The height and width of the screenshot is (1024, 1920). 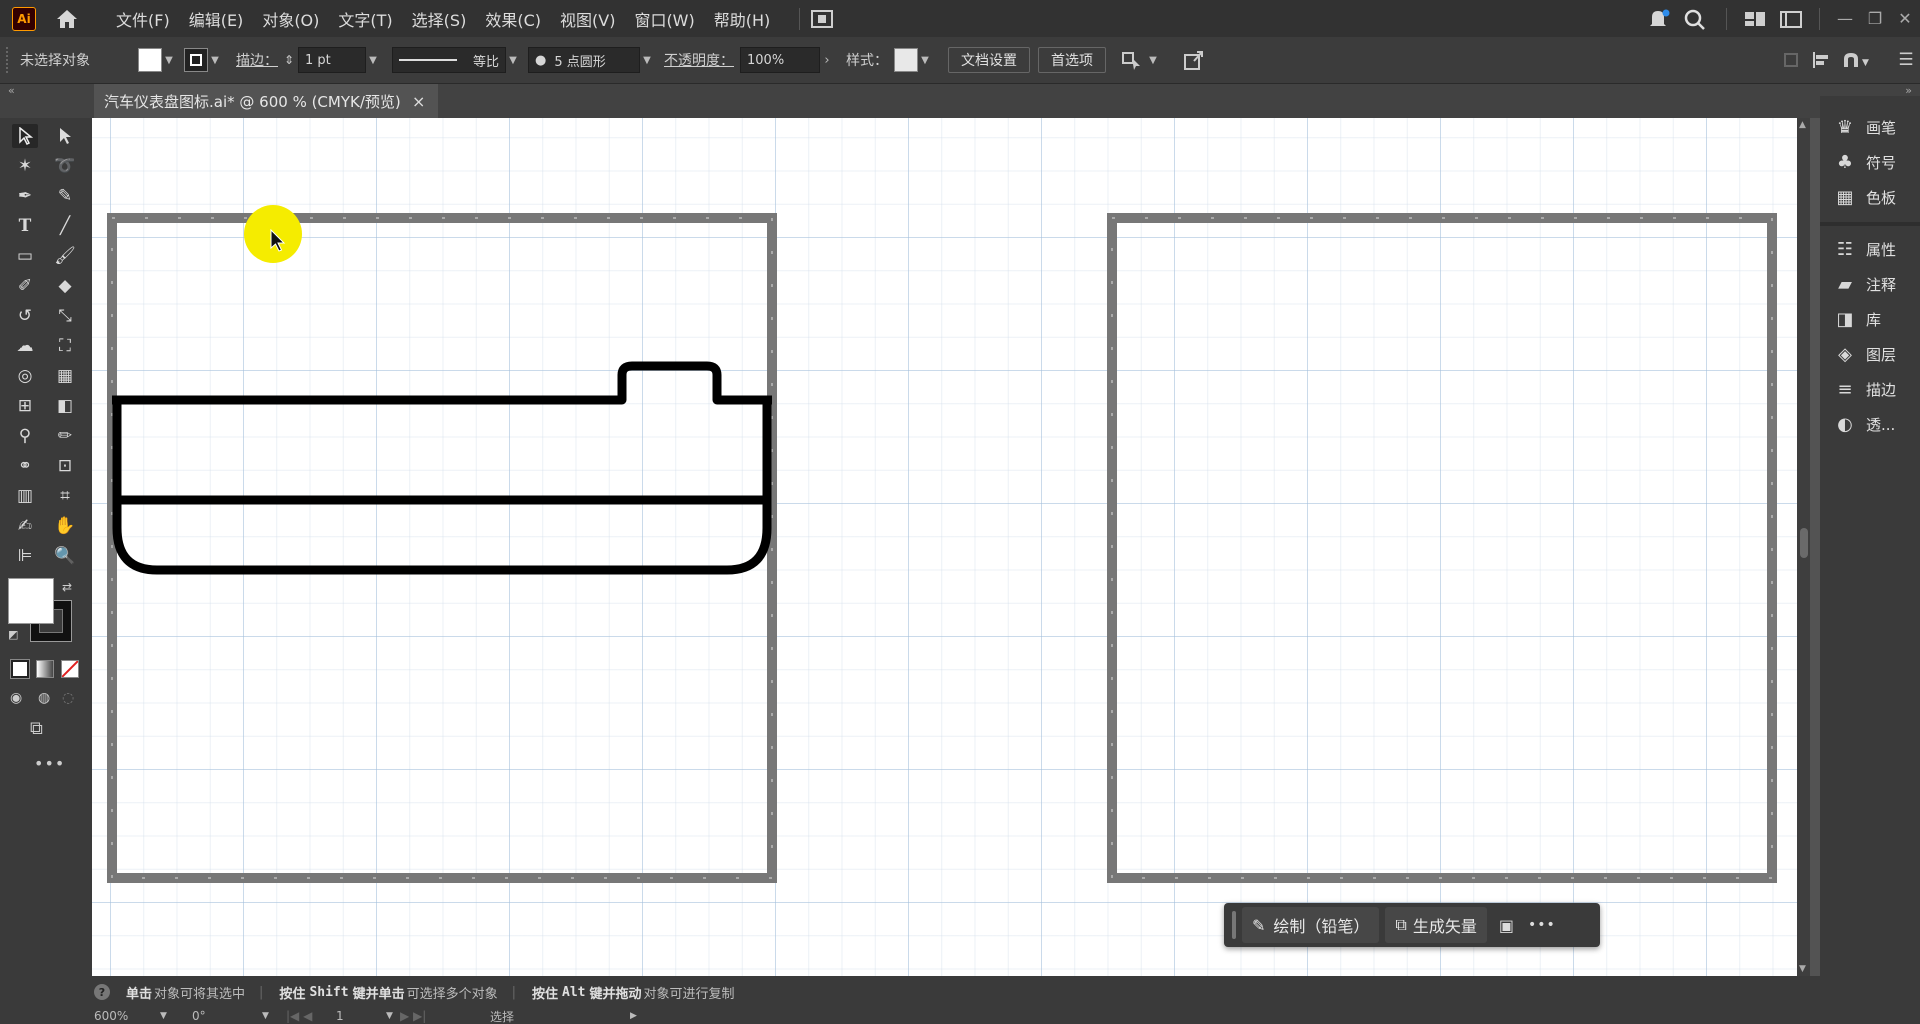 I want to click on zoom-level: 600%, so click(x=127, y=1016).